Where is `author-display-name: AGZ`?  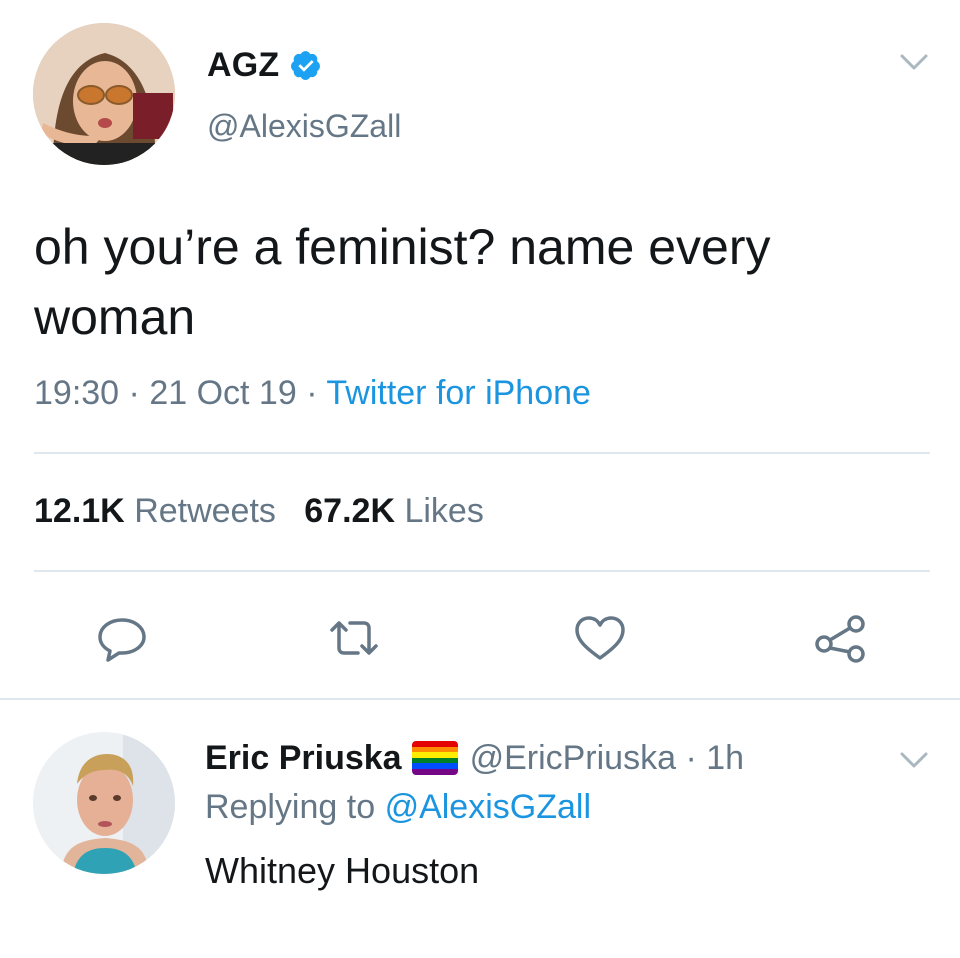
author-display-name: AGZ is located at coordinates (243, 65).